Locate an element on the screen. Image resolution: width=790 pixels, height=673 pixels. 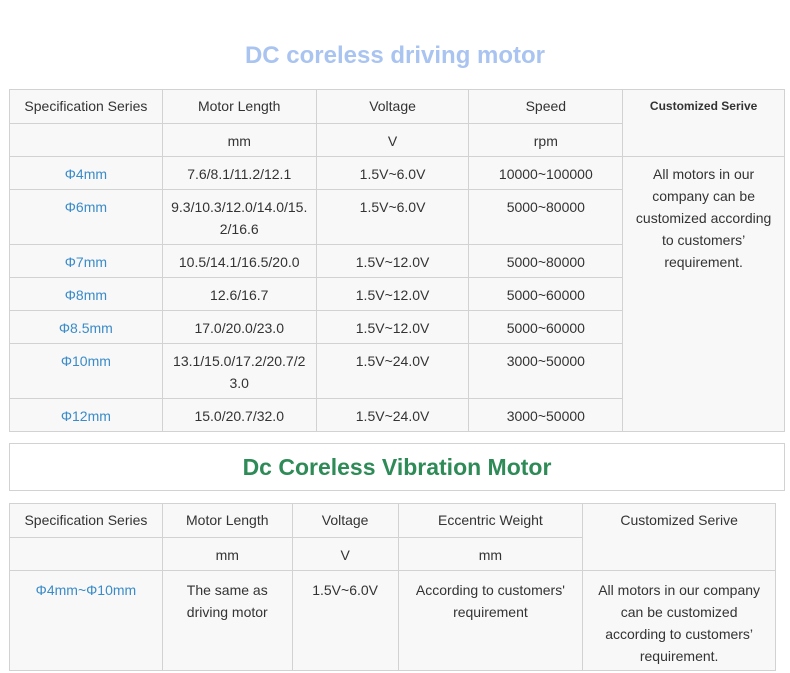
series-cell: Φ6mm is located at coordinates (86, 217).